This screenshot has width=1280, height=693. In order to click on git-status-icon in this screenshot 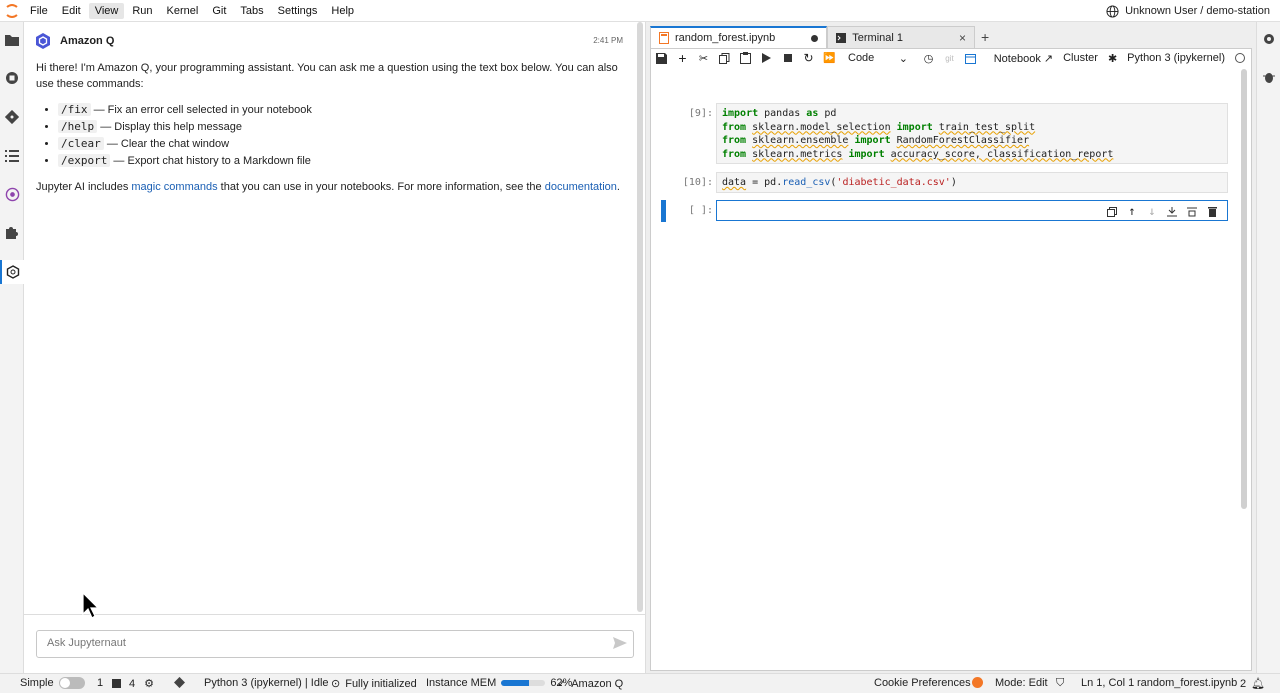, I will do `click(179, 682)`.